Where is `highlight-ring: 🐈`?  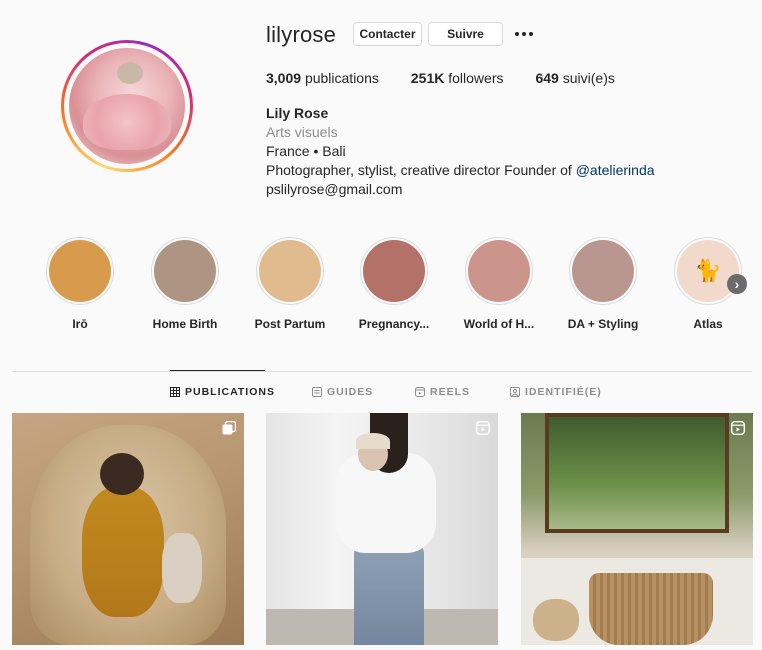
highlight-ring: 🐈 is located at coordinates (708, 271).